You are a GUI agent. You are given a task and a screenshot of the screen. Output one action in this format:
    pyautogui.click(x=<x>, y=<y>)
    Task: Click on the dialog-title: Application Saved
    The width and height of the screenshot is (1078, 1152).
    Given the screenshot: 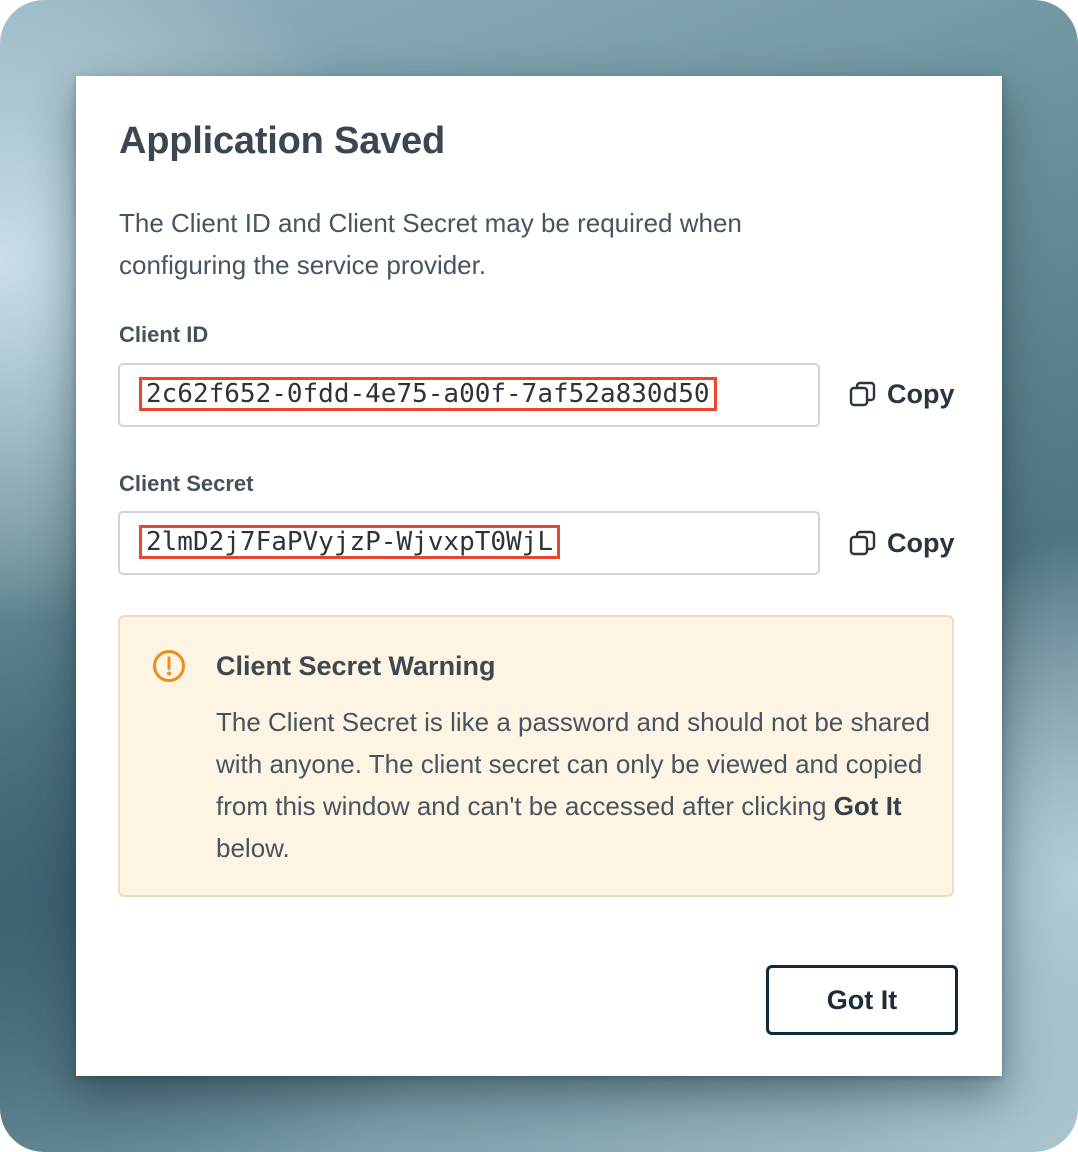 What is the action you would take?
    pyautogui.click(x=282, y=141)
    